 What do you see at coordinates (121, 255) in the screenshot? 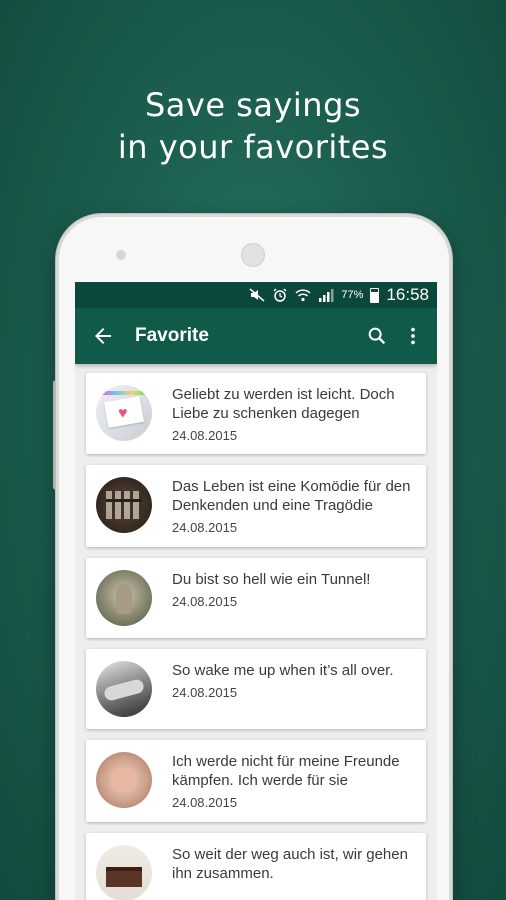
I see `phone-camera` at bounding box center [121, 255].